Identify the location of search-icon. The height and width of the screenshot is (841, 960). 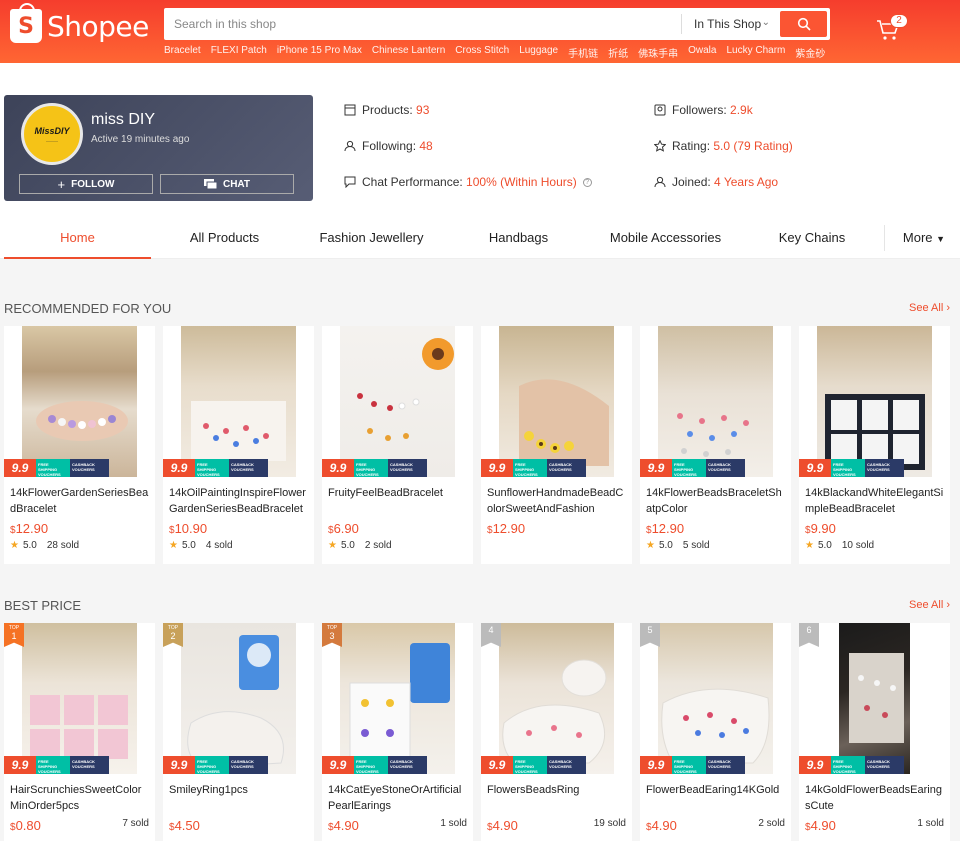
(804, 24).